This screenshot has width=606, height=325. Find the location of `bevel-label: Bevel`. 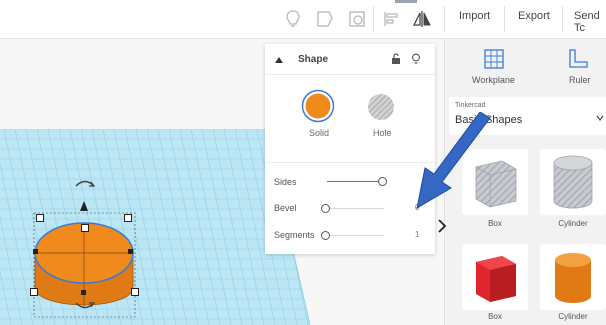

bevel-label: Bevel is located at coordinates (285, 208).